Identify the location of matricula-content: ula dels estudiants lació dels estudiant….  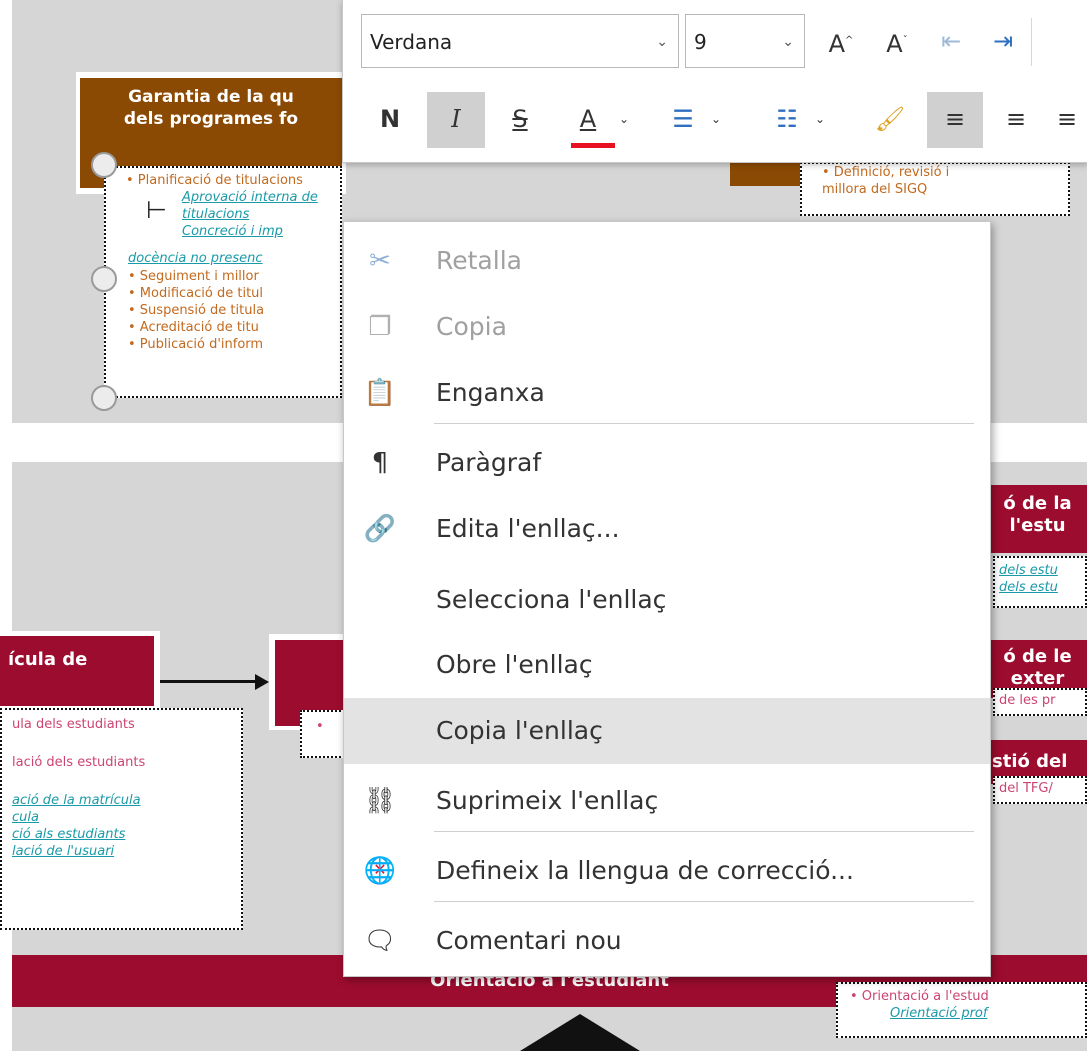
(121, 819).